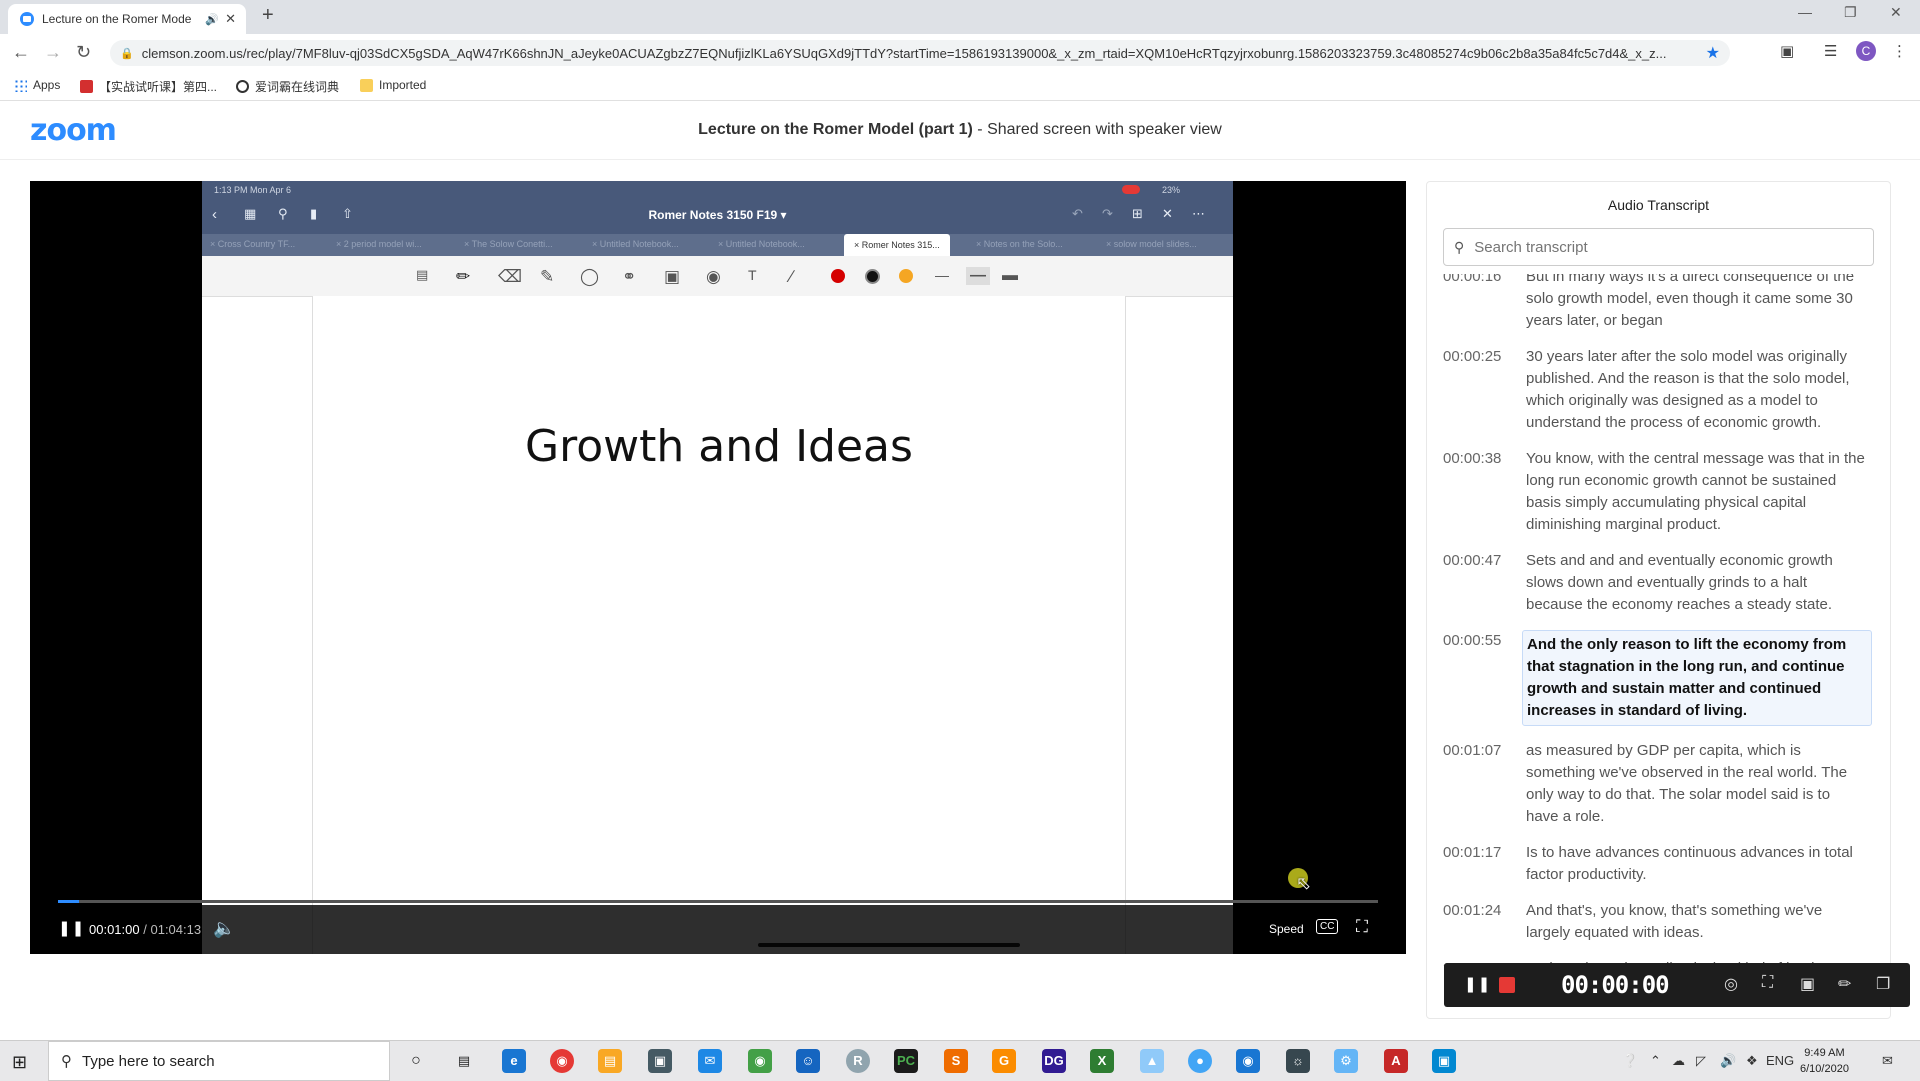 Image resolution: width=1920 pixels, height=1081 pixels. What do you see at coordinates (1728, 1061) in the screenshot?
I see `speaker-icon: 🔊` at bounding box center [1728, 1061].